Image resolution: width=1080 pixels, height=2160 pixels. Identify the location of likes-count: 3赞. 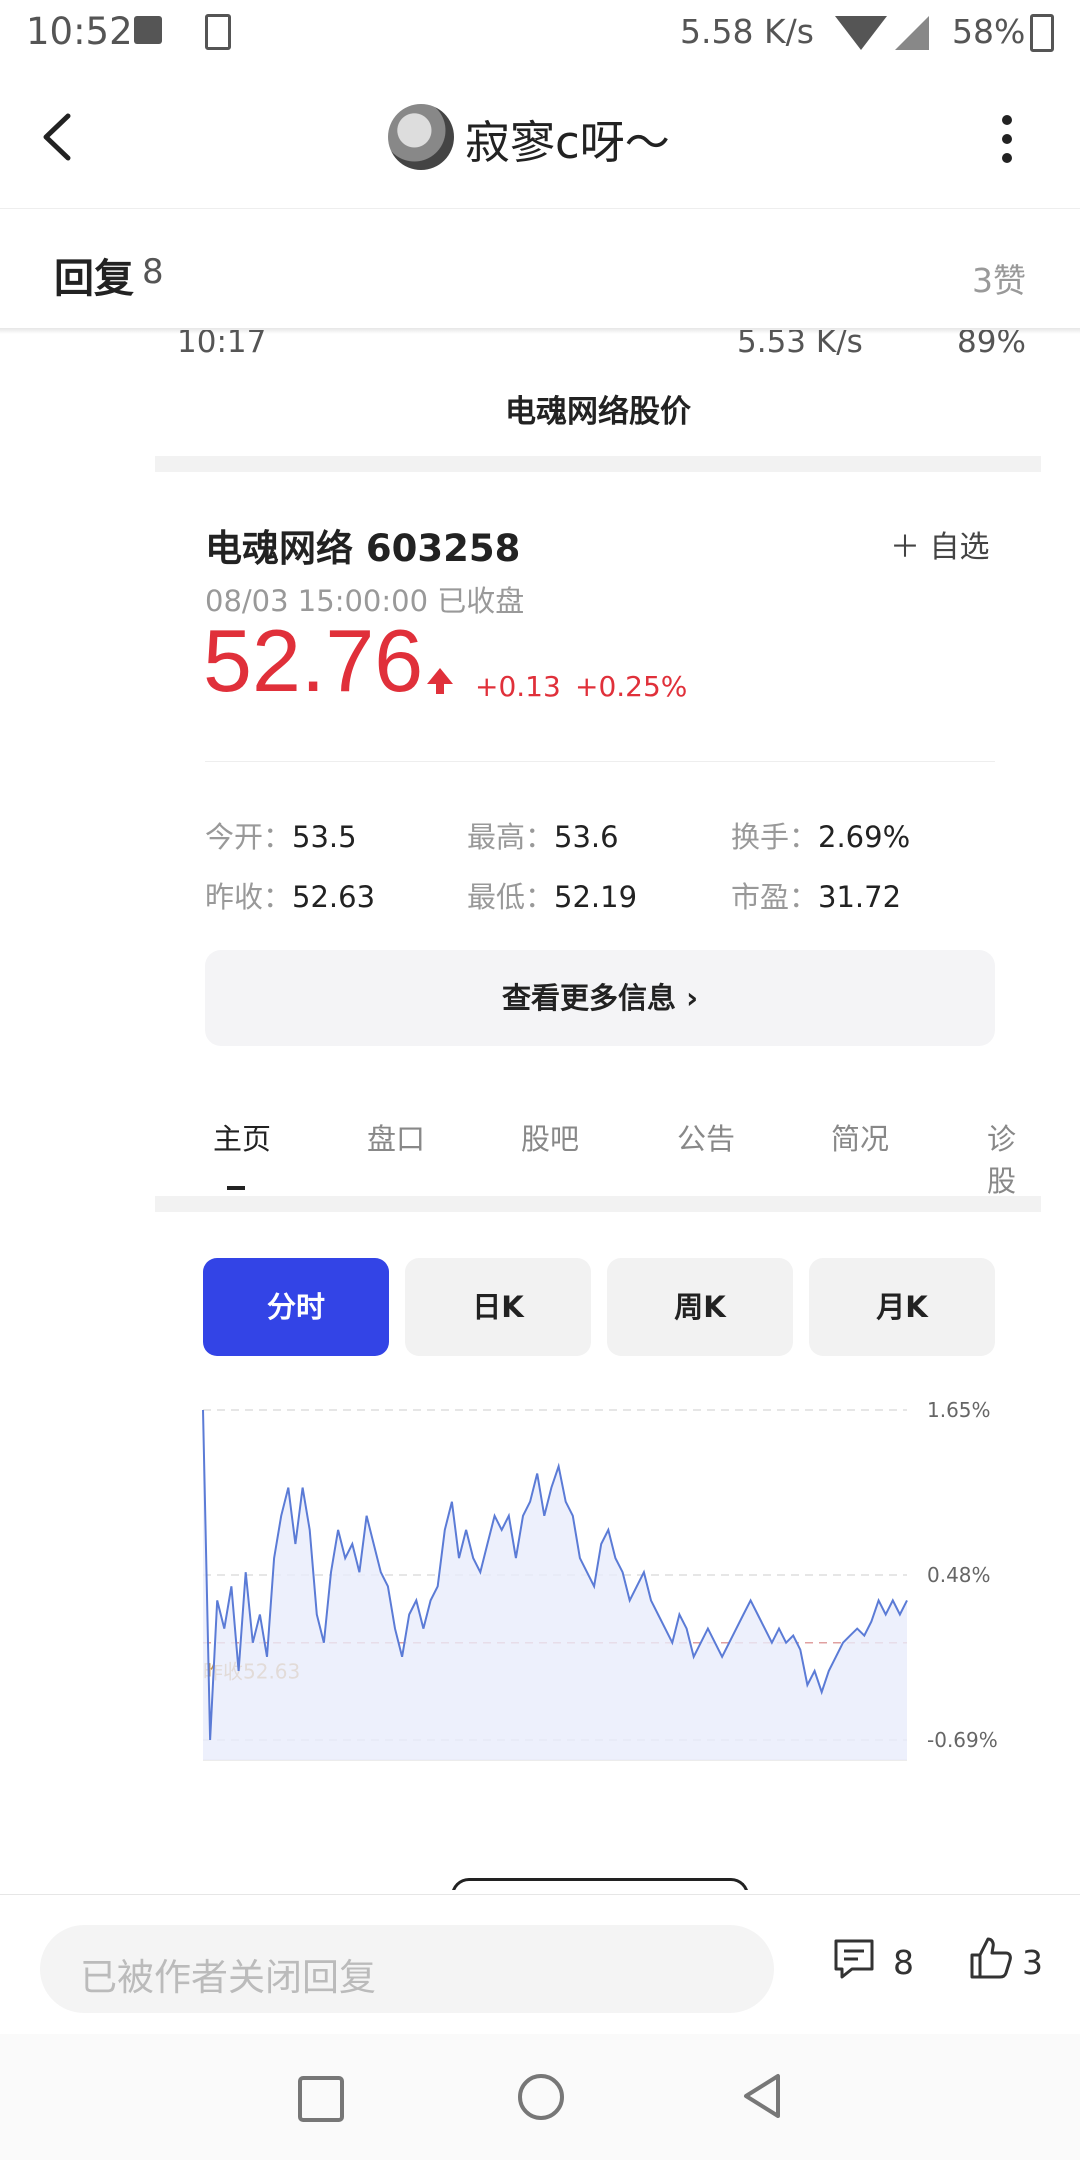
(999, 278).